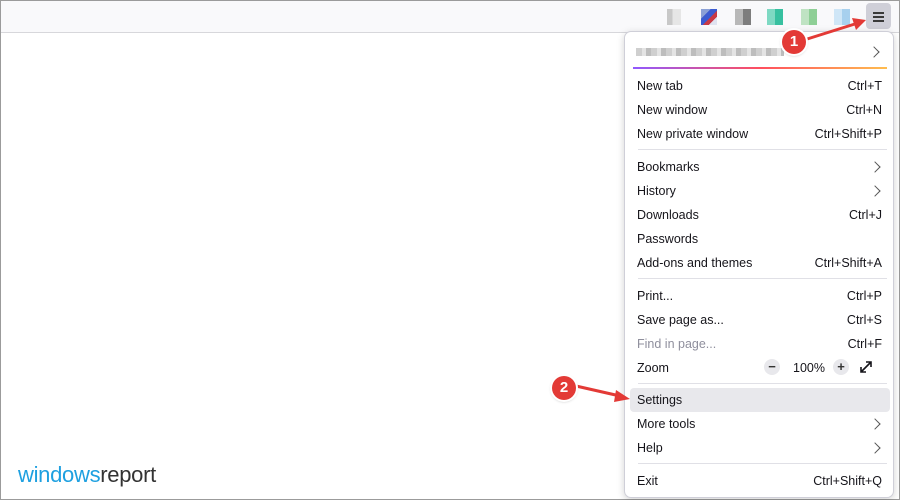 Image resolution: width=900 pixels, height=500 pixels. Describe the element at coordinates (672, 110) in the screenshot. I see `menu-item-label: New window` at that location.